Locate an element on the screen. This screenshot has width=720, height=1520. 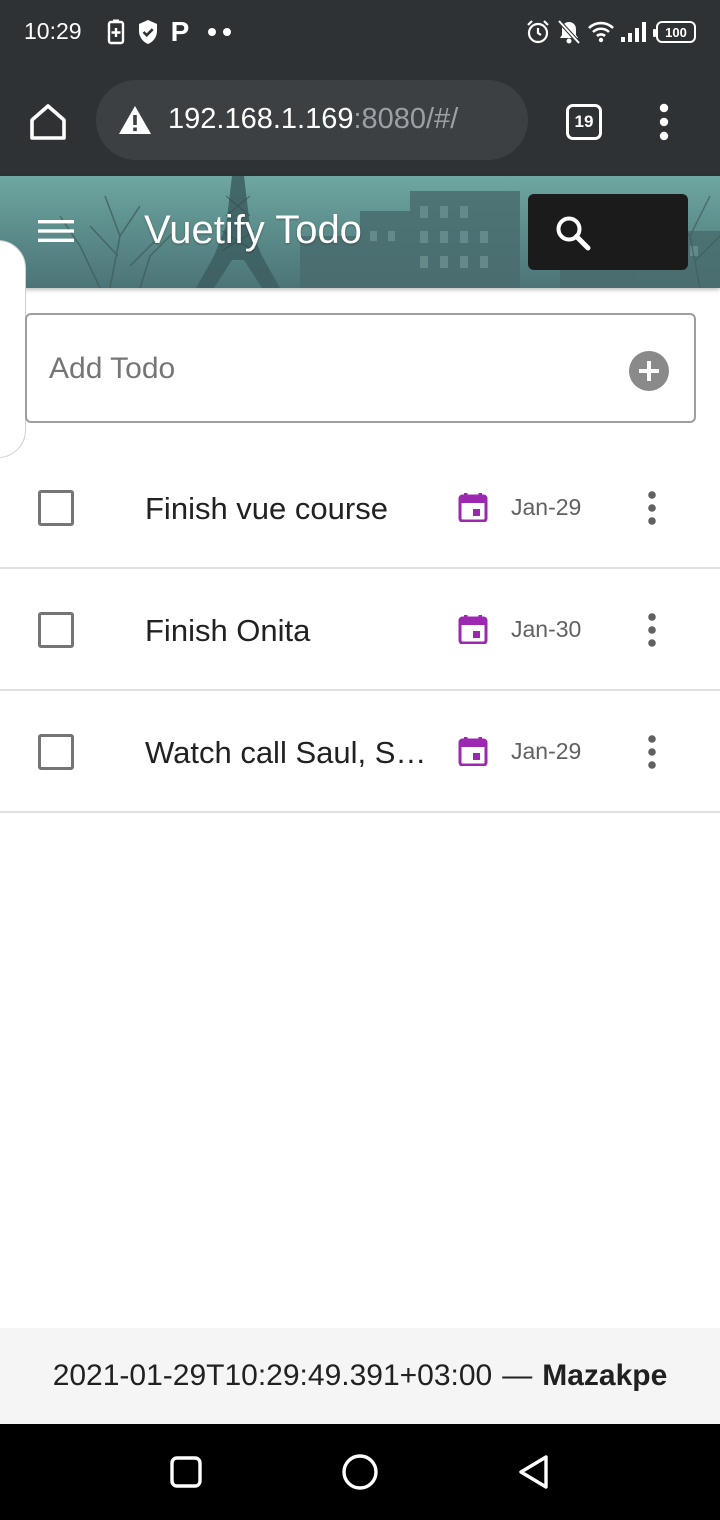
browser-menu-button is located at coordinates (664, 122).